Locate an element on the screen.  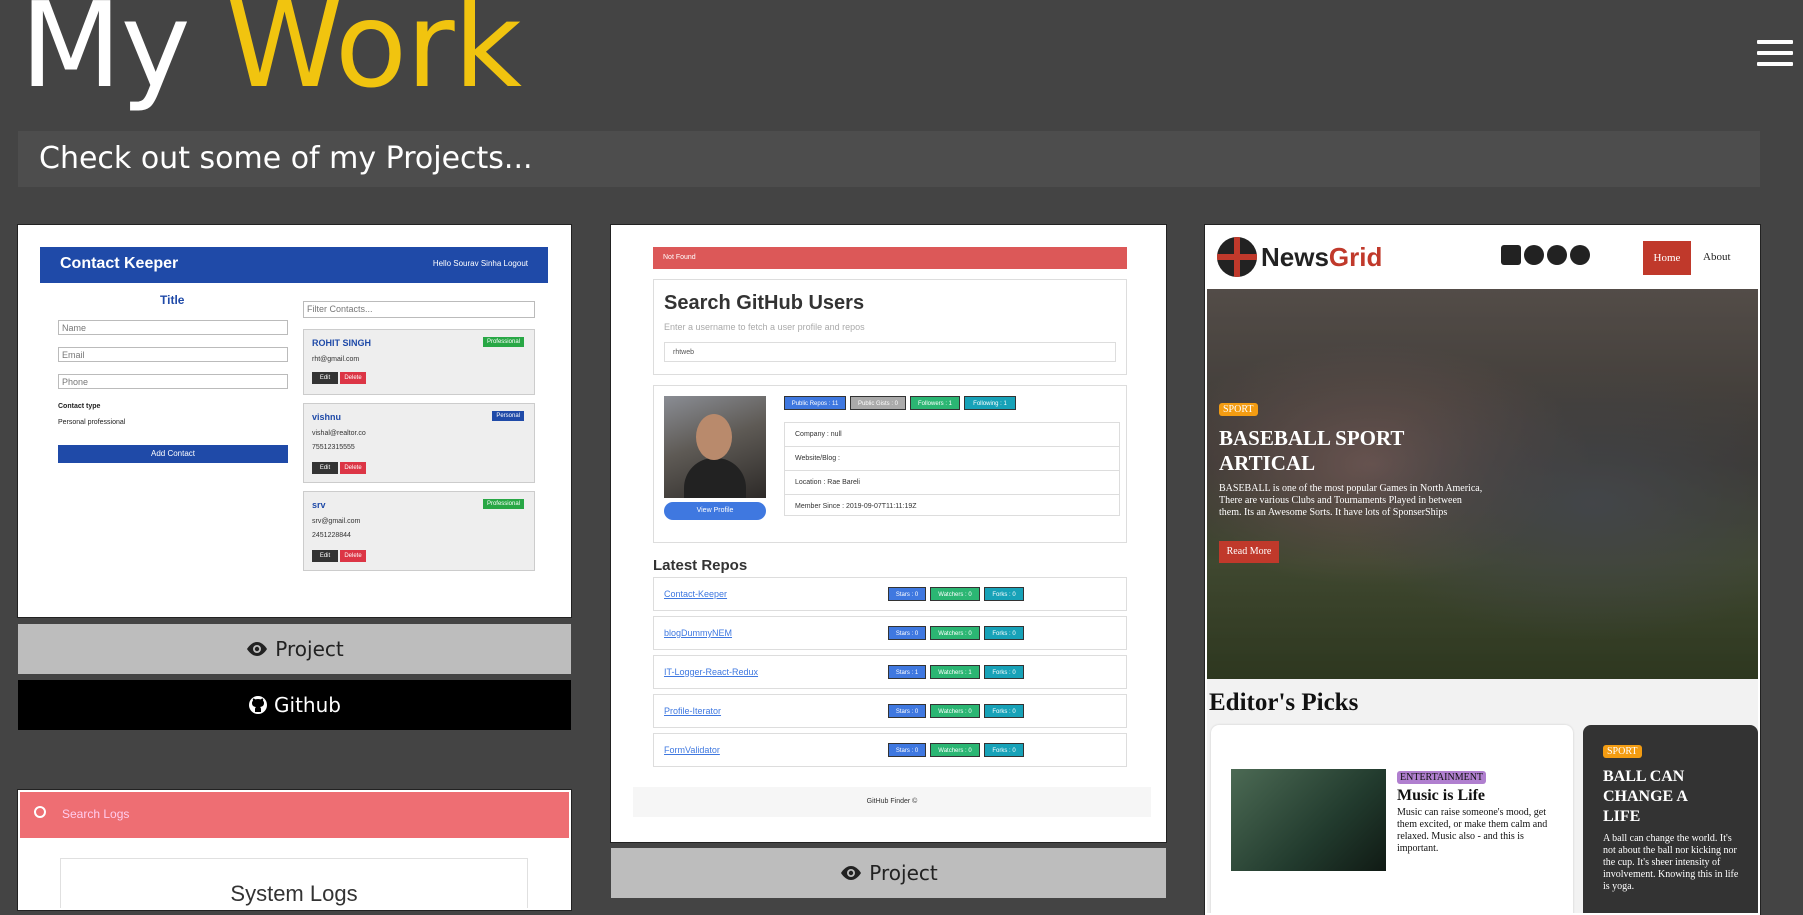
ck-contact-type-label: Contact type is located at coordinates (79, 406).